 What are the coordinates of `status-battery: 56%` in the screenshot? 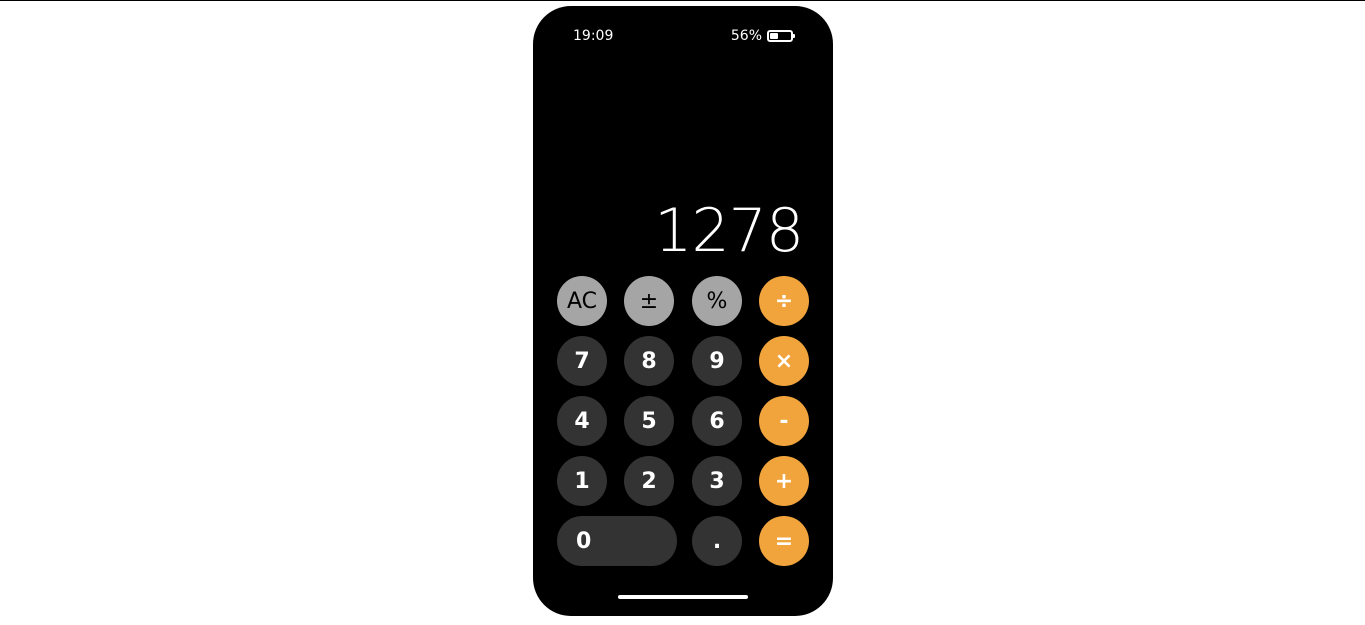 It's located at (762, 36).